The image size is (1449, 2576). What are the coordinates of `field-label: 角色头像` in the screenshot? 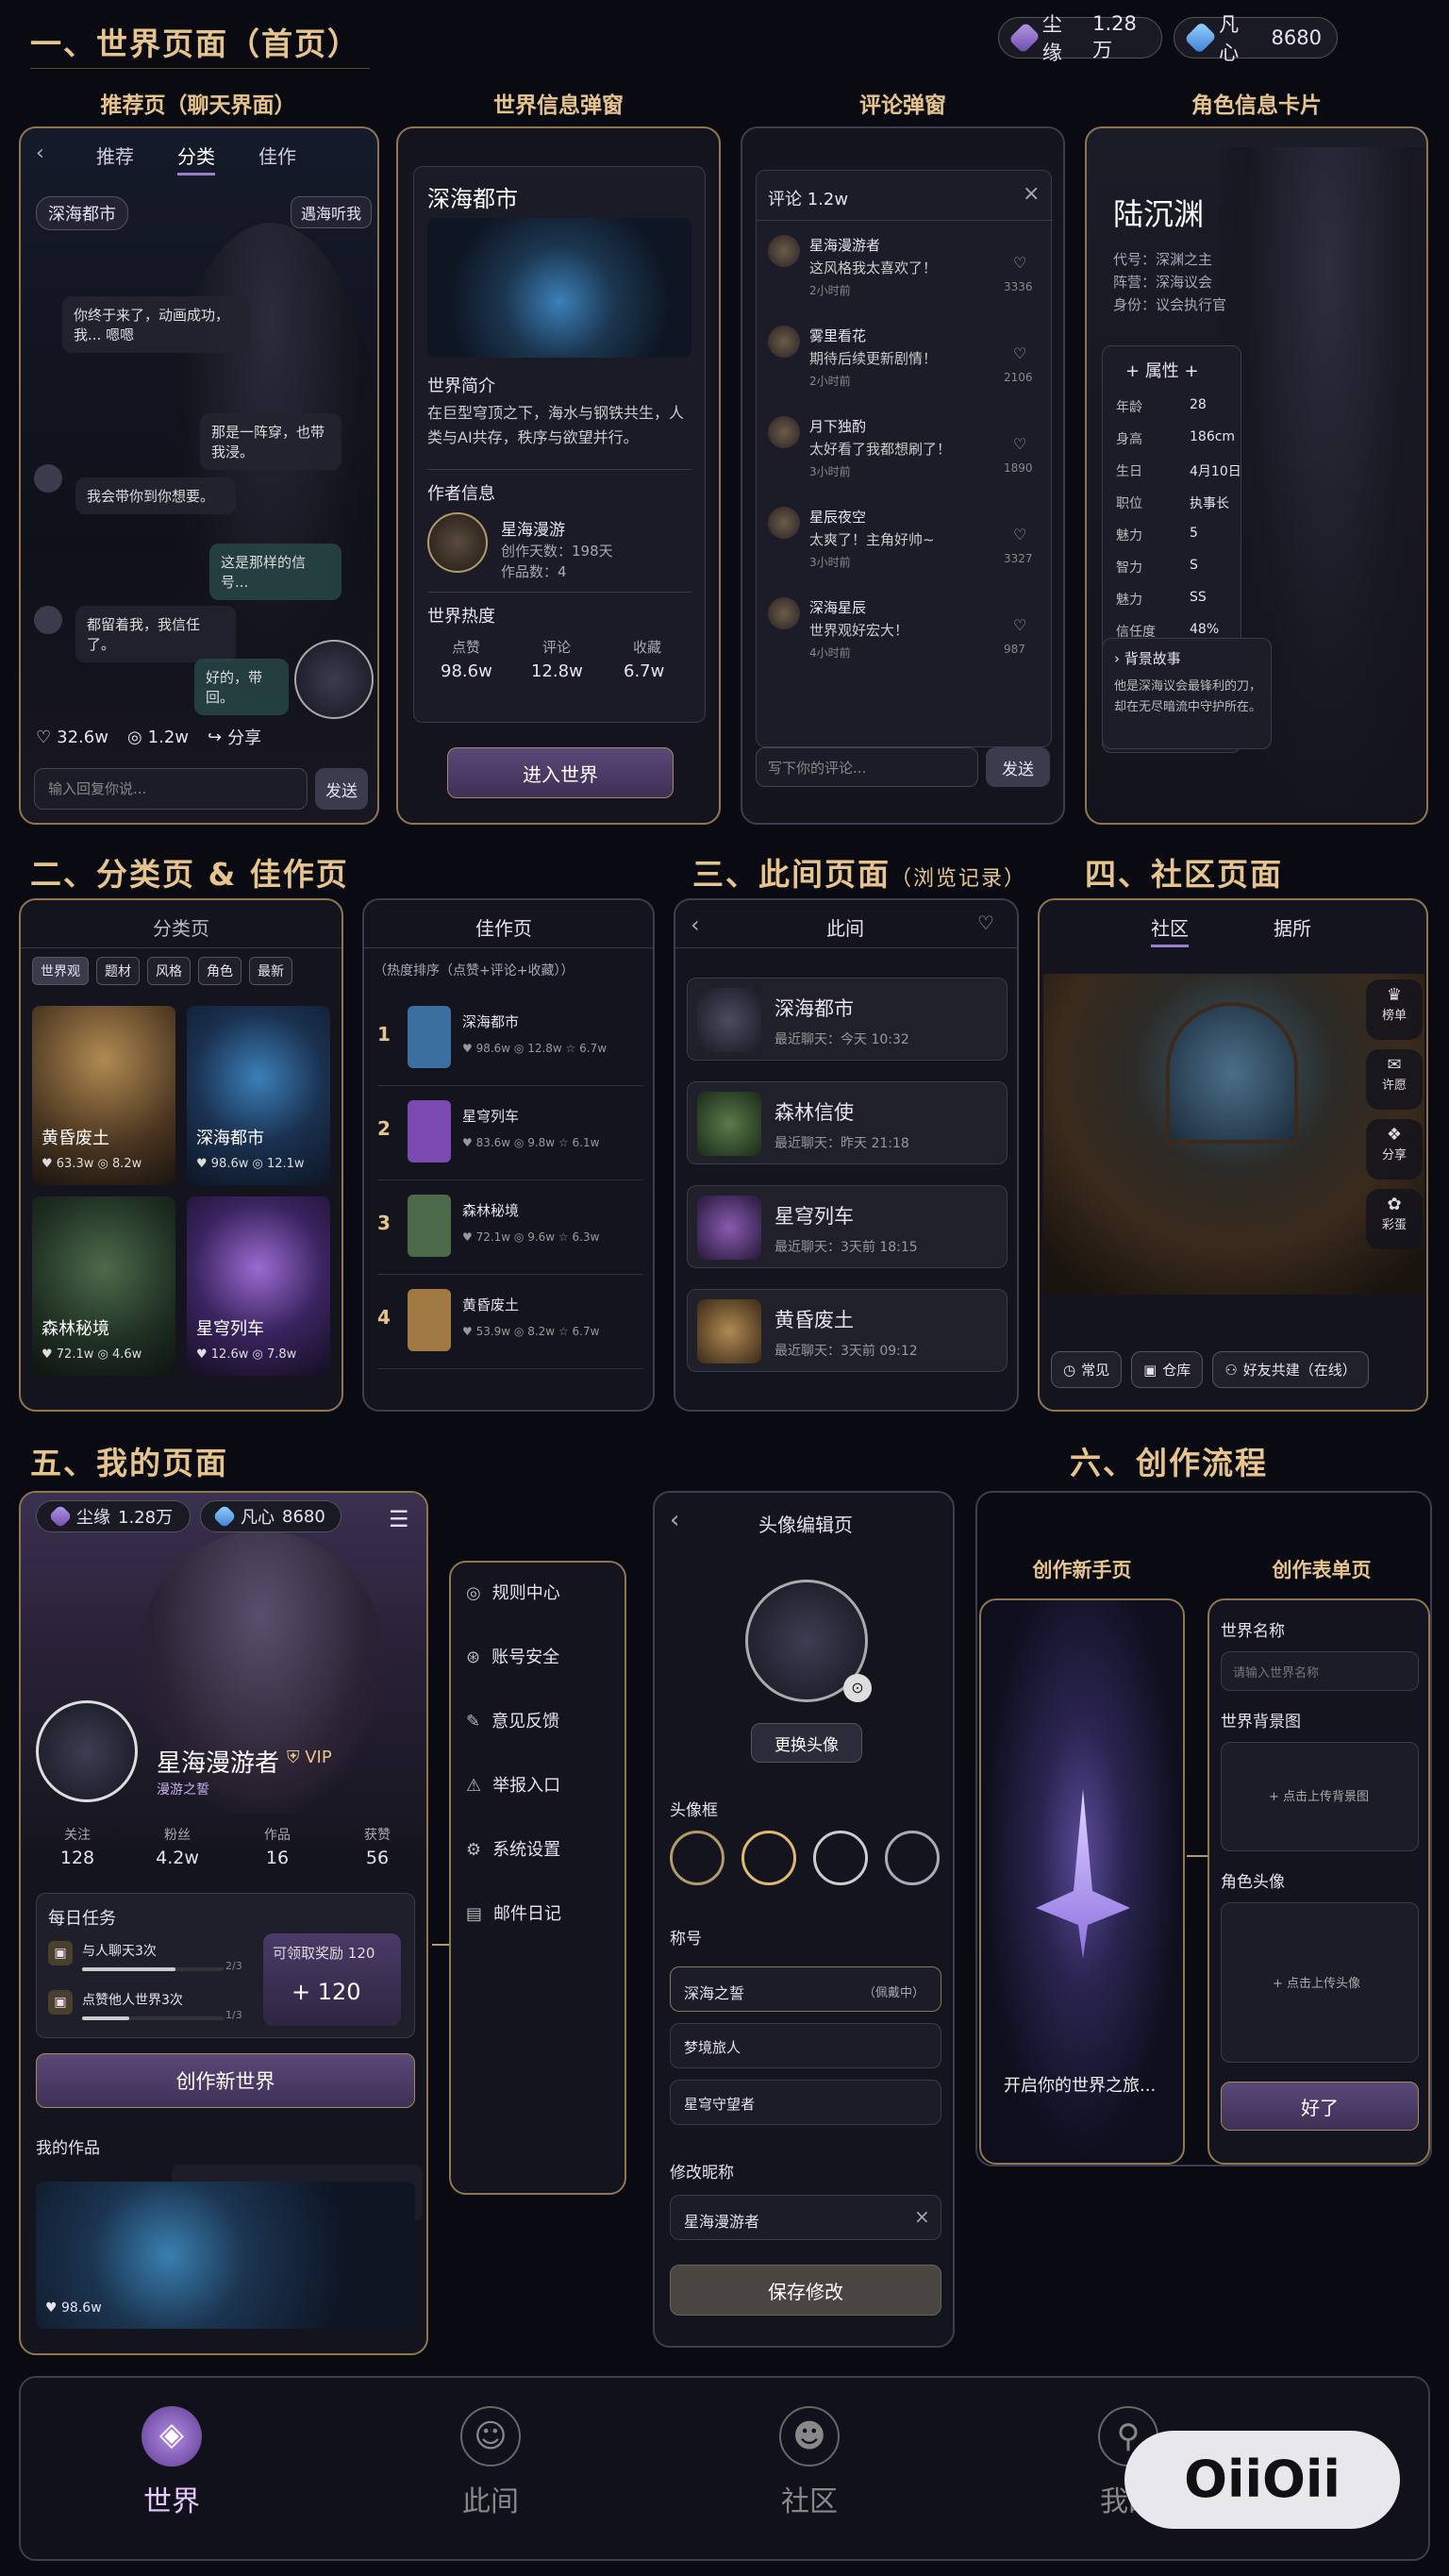 It's located at (1253, 1882).